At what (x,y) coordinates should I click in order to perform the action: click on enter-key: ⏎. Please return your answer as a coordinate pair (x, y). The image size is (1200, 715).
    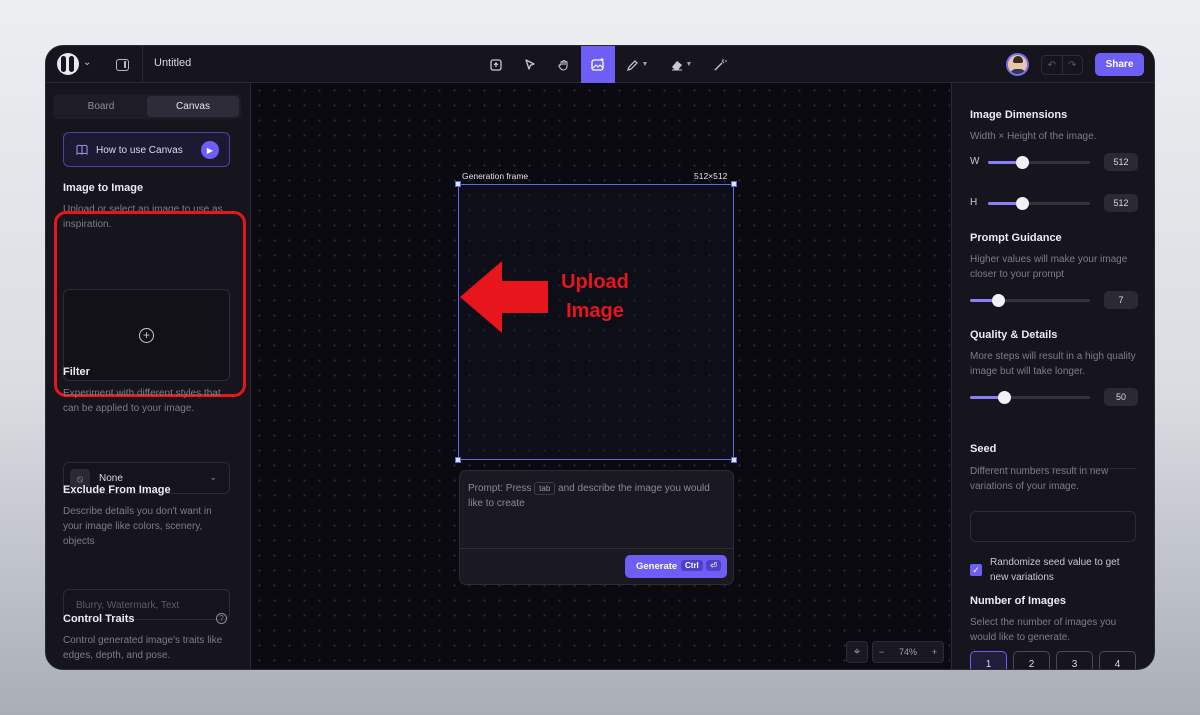
    Looking at the image, I should click on (713, 565).